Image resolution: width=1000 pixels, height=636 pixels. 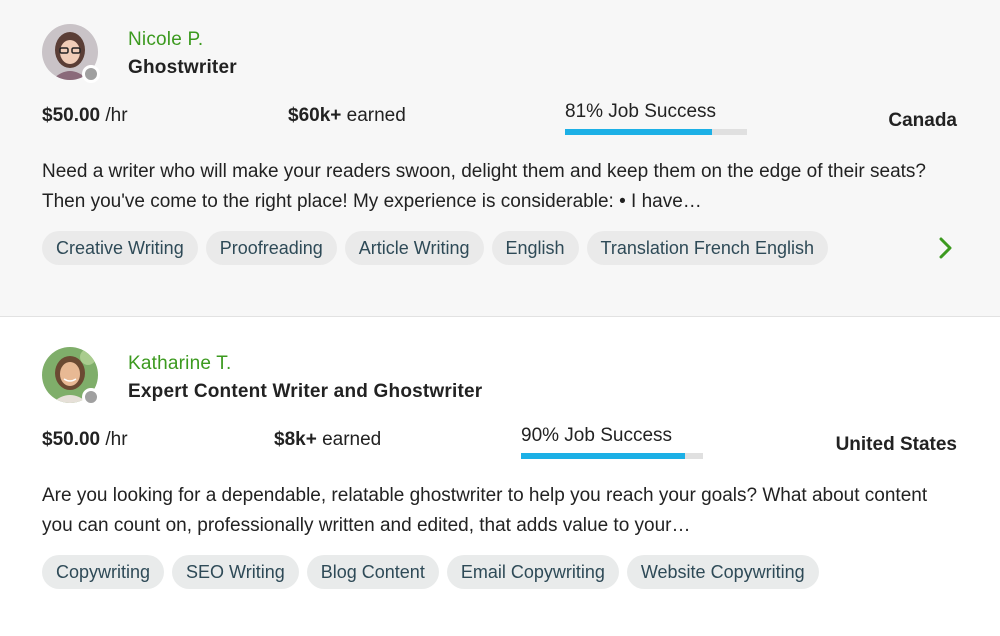 I want to click on job-success: 90% Job Success, so click(x=612, y=442).